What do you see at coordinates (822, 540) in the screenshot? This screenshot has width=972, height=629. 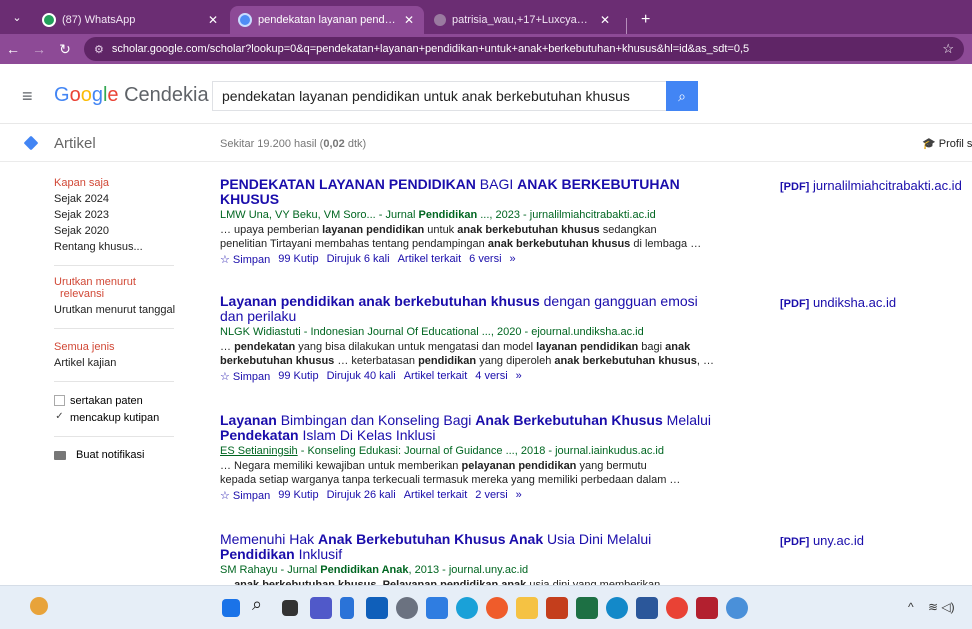 I see `pdf-link: [PDF] uny.ac.id` at bounding box center [822, 540].